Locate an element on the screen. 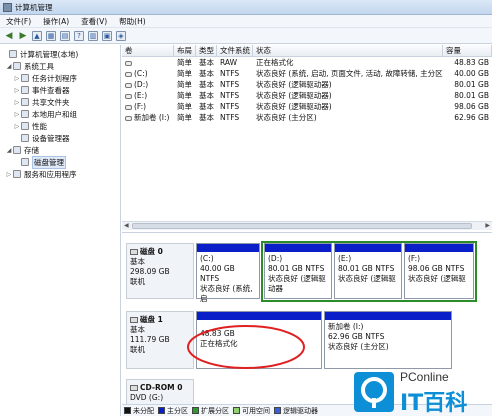  column-header-capacity: 容量 is located at coordinates (467, 50).